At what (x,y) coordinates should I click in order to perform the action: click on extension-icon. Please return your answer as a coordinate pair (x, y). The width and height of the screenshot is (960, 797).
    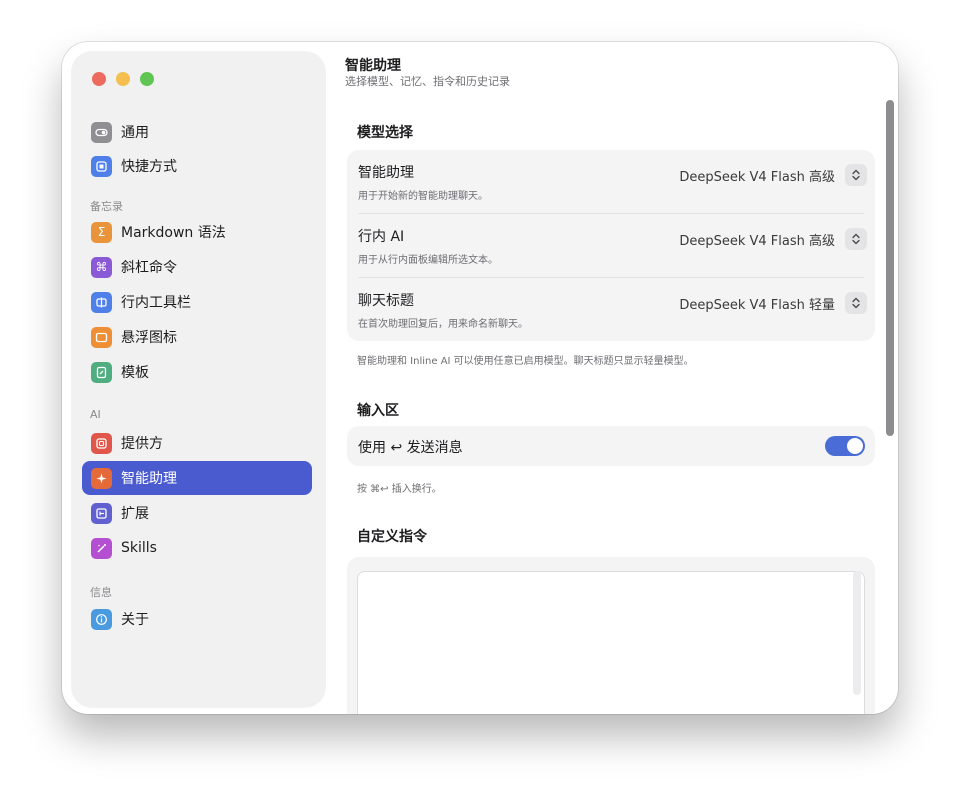
    Looking at the image, I should click on (101, 513).